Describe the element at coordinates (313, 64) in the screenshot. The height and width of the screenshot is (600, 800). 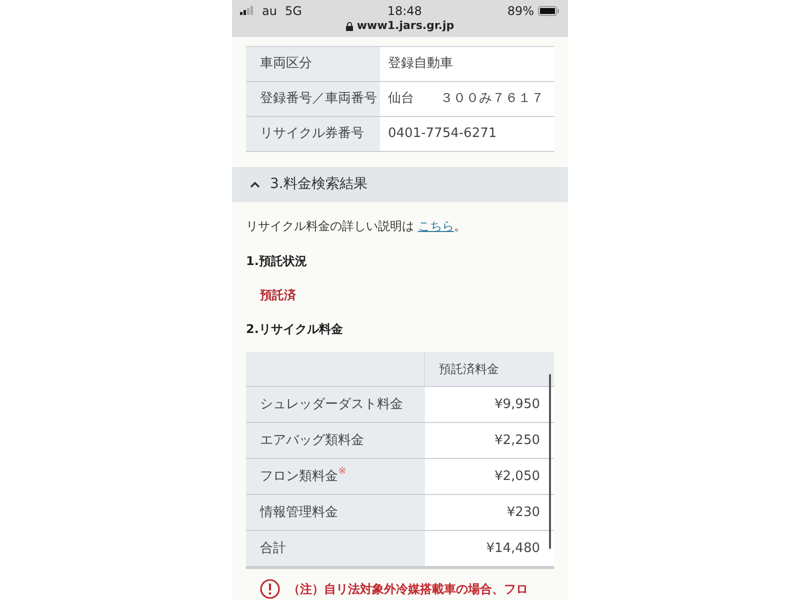
I see `table-cell: 車両区分` at that location.